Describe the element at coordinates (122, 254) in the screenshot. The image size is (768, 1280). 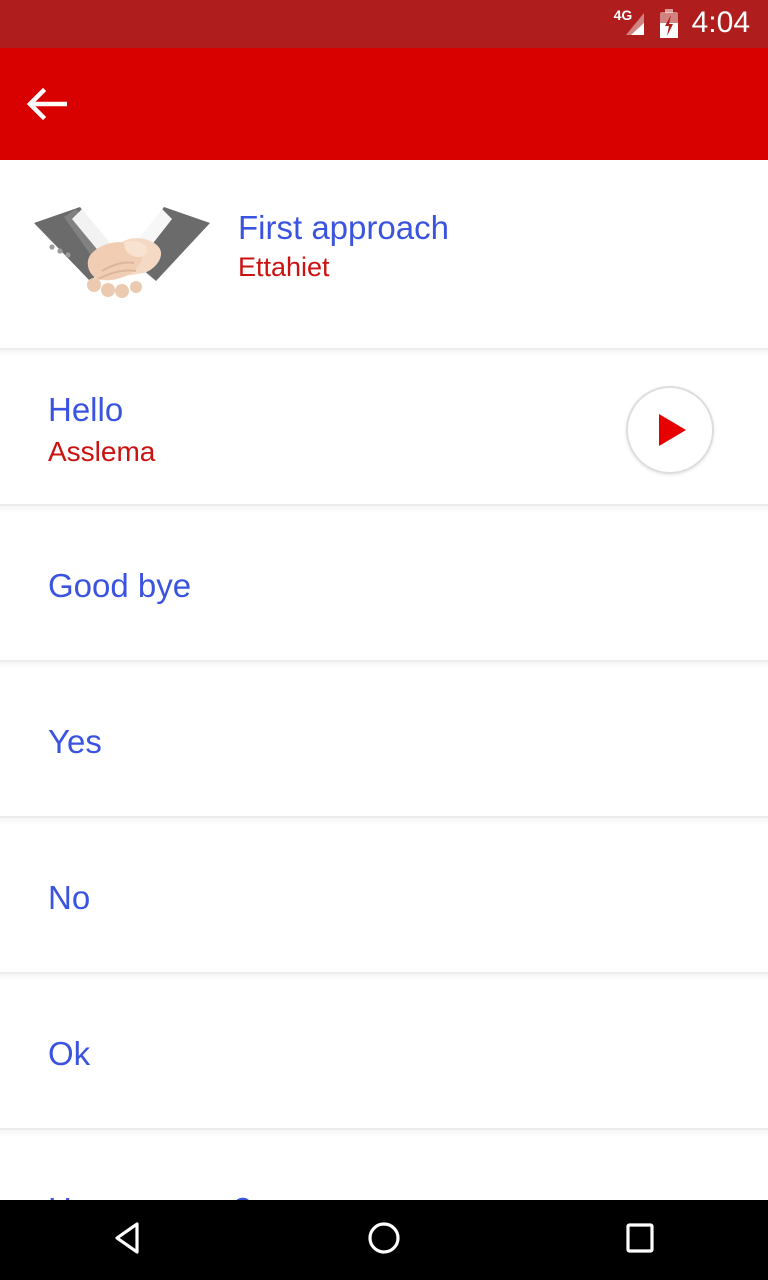
I see `handshake-illustration` at that location.